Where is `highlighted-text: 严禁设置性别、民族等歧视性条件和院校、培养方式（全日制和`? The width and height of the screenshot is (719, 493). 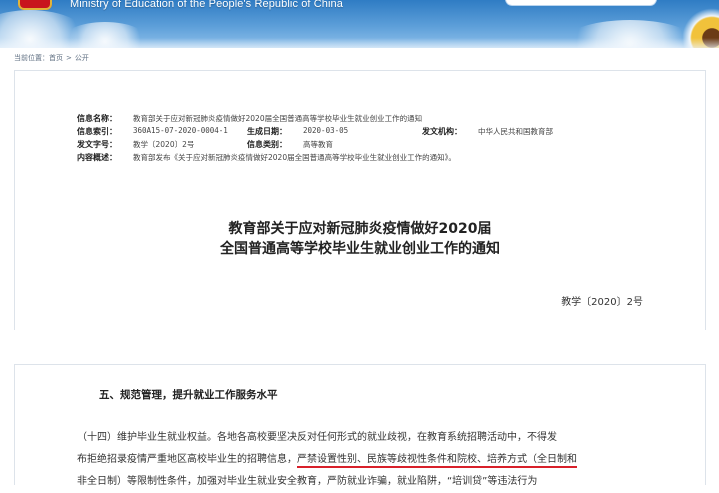
highlighted-text: 严禁设置性别、民族等歧视性条件和院校、培养方式（全日制和 is located at coordinates (437, 461).